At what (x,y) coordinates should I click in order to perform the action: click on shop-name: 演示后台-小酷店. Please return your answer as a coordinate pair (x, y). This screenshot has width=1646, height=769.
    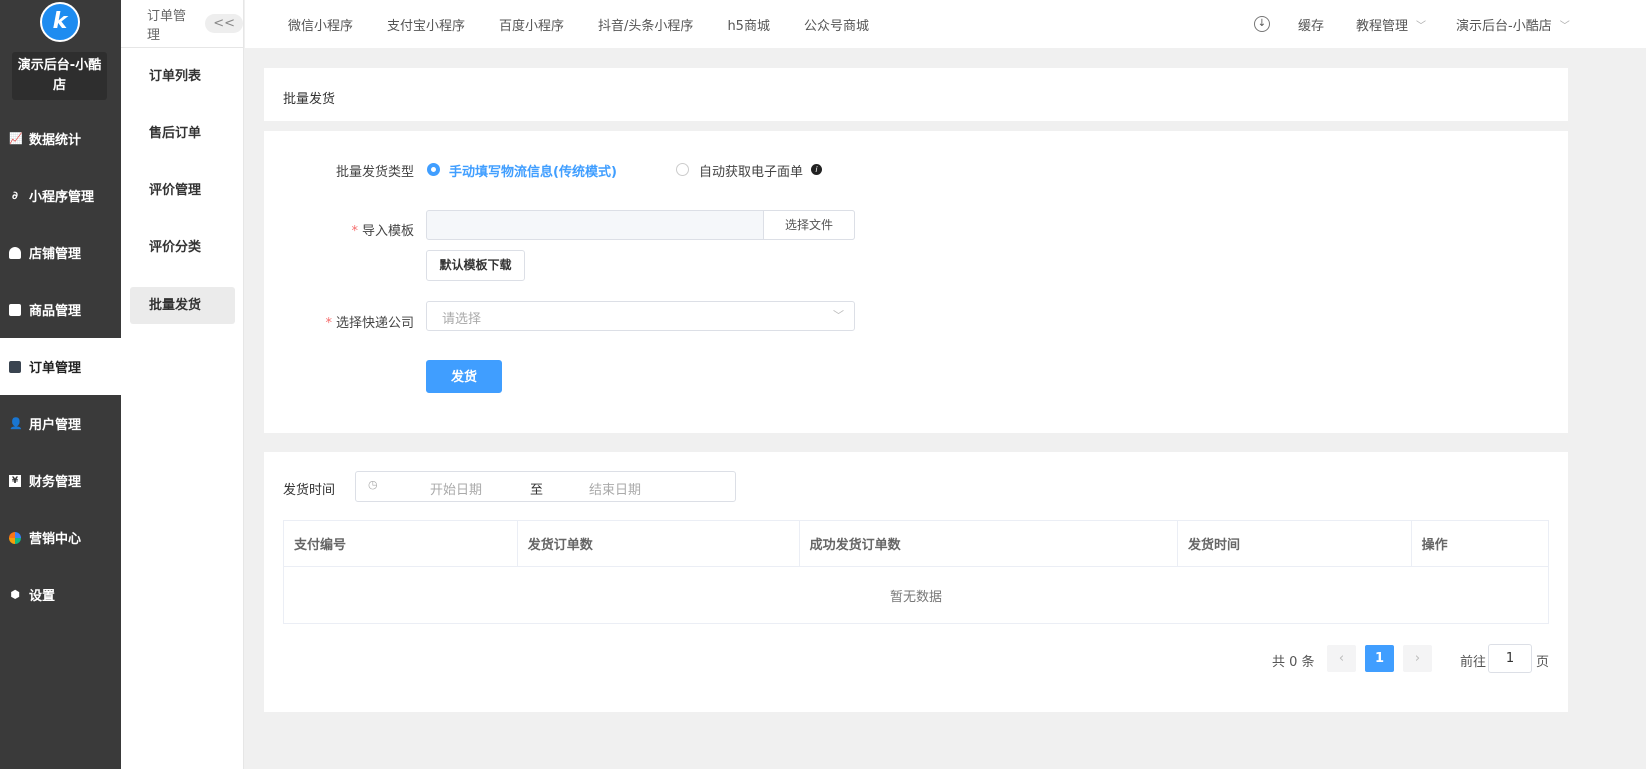
    Looking at the image, I should click on (59, 76).